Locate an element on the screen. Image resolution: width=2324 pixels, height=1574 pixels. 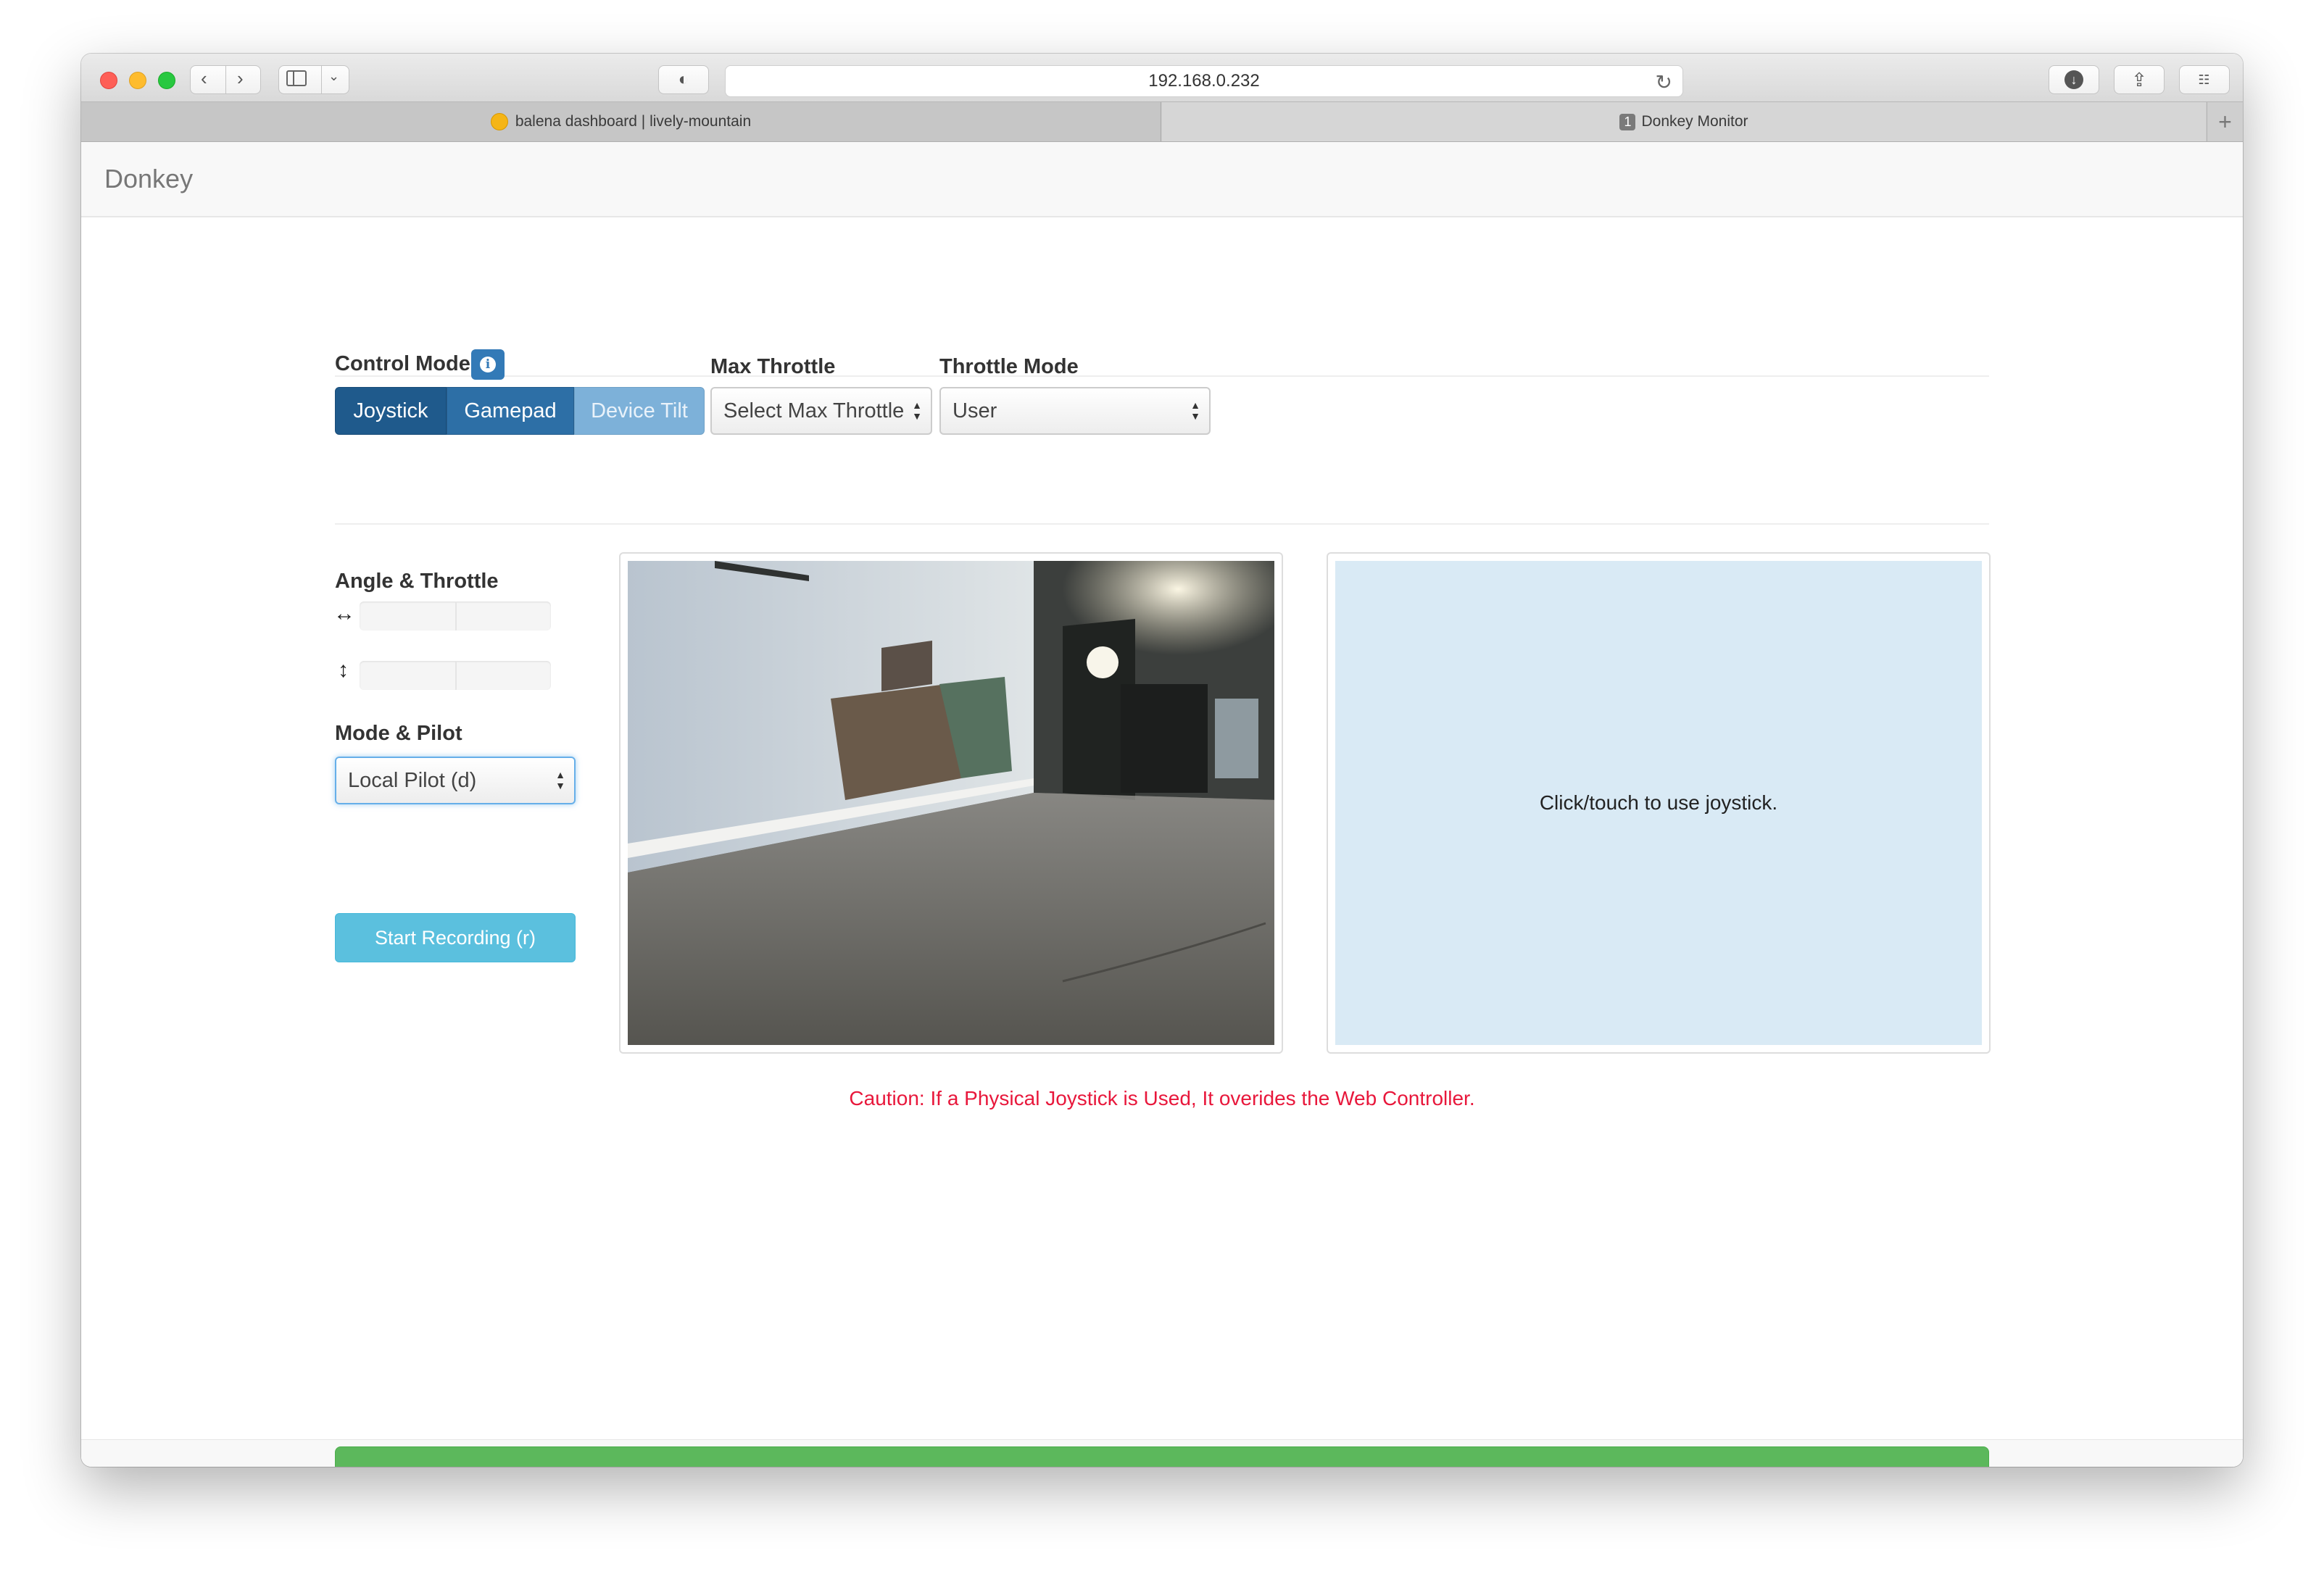
control-mode-label: Control Mode is located at coordinates (402, 363).